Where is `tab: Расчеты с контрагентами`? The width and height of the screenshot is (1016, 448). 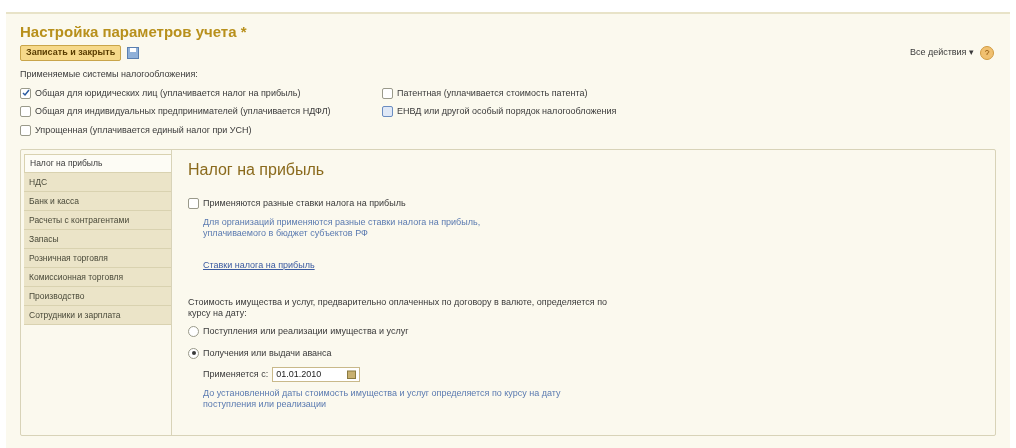 tab: Расчеты с контрагентами is located at coordinates (97, 220).